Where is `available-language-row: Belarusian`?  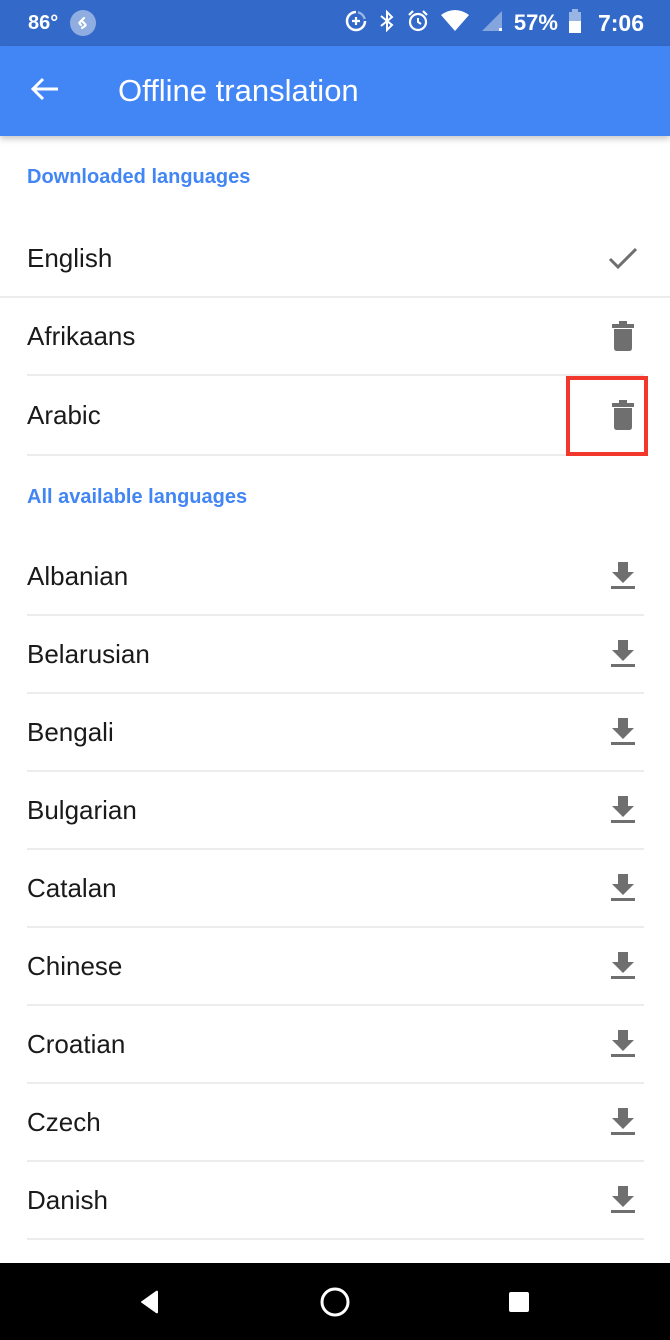 available-language-row: Belarusian is located at coordinates (335, 655).